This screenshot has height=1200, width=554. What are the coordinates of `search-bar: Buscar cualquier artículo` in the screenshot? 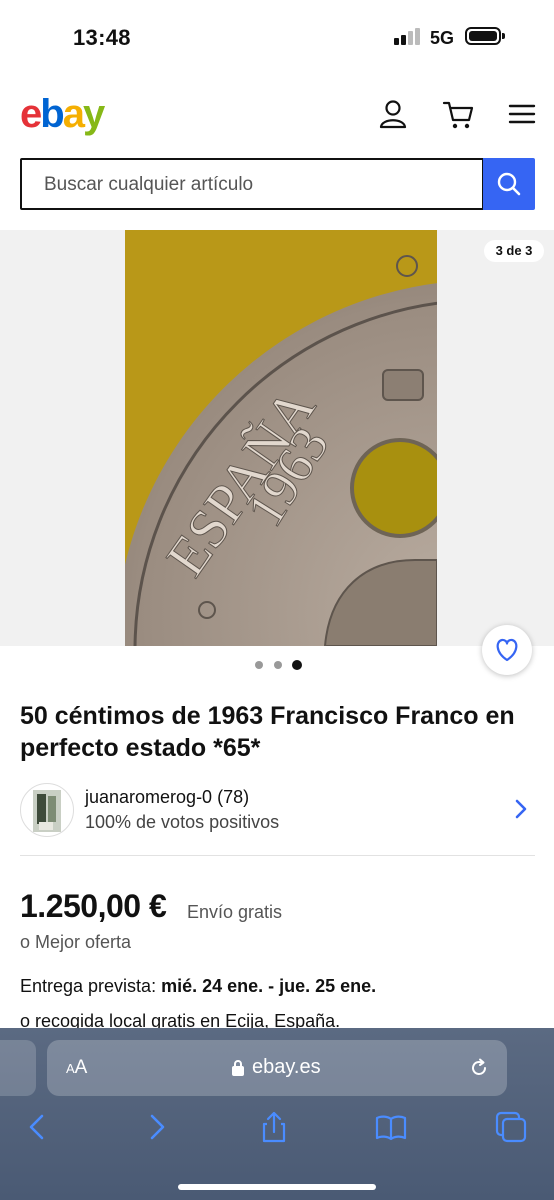 It's located at (277, 184).